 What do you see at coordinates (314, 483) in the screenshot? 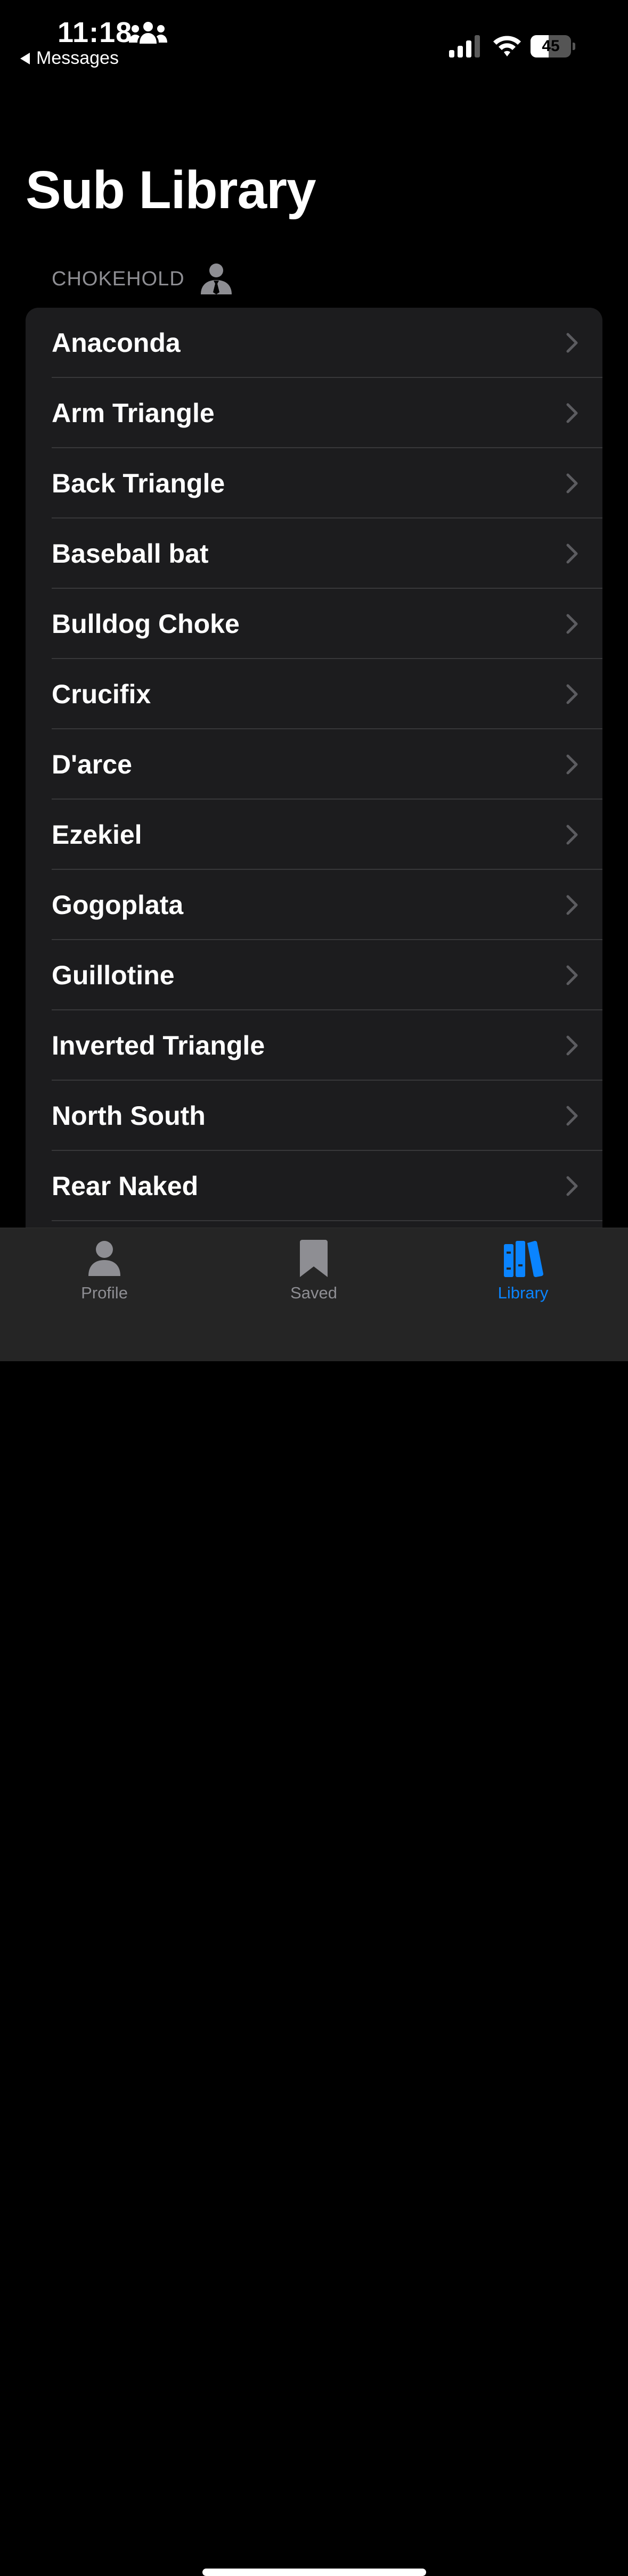
I see `list-item: Back Triangle` at bounding box center [314, 483].